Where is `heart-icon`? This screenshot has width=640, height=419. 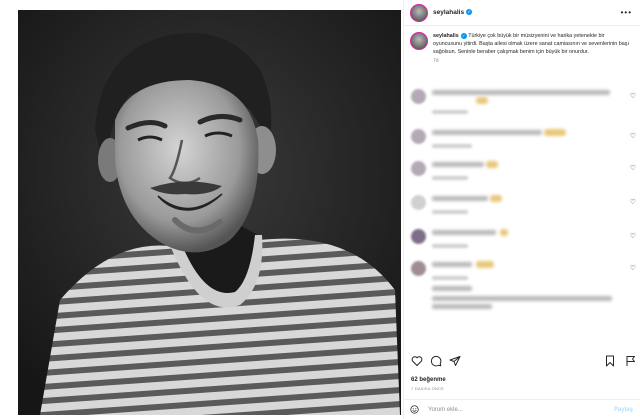
heart-icon is located at coordinates (417, 361).